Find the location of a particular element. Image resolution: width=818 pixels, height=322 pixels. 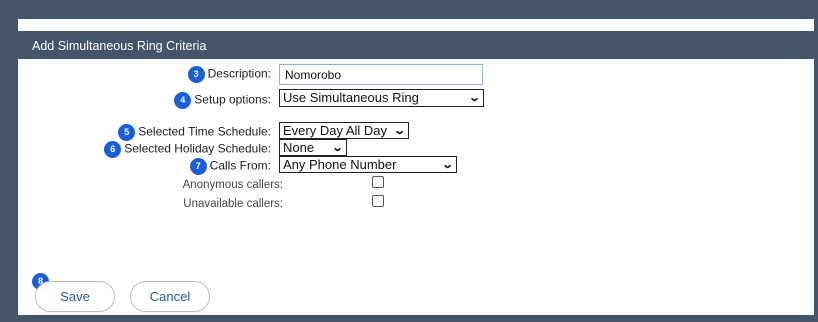

holiday-schedule-select: None ⌄ is located at coordinates (313, 147).